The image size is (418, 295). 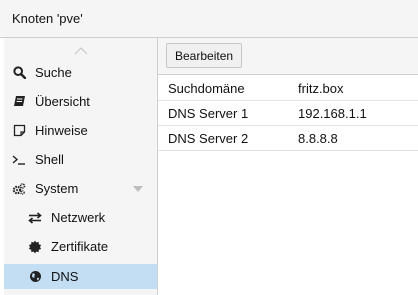 What do you see at coordinates (19, 131) in the screenshot?
I see `note-icon` at bounding box center [19, 131].